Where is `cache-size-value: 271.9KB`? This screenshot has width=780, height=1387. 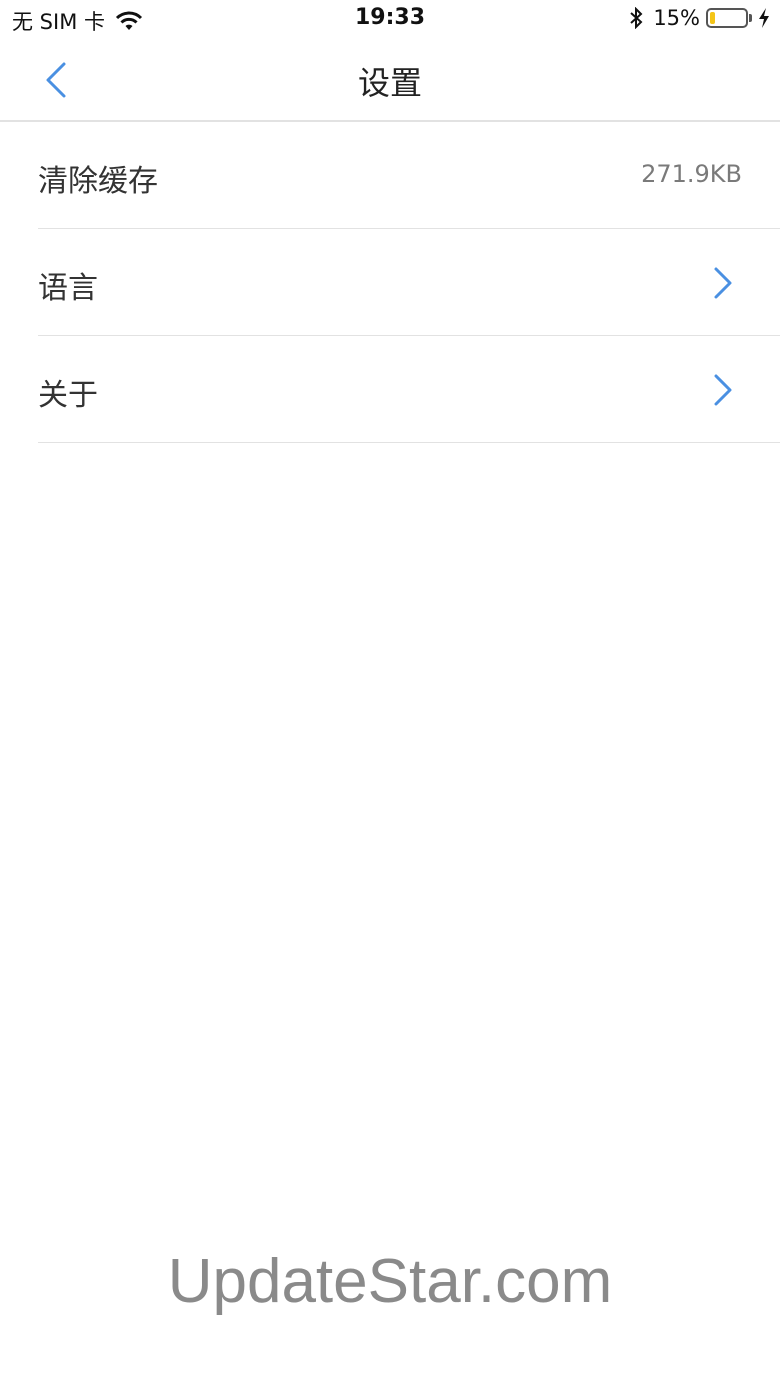
cache-size-value: 271.9KB is located at coordinates (691, 174).